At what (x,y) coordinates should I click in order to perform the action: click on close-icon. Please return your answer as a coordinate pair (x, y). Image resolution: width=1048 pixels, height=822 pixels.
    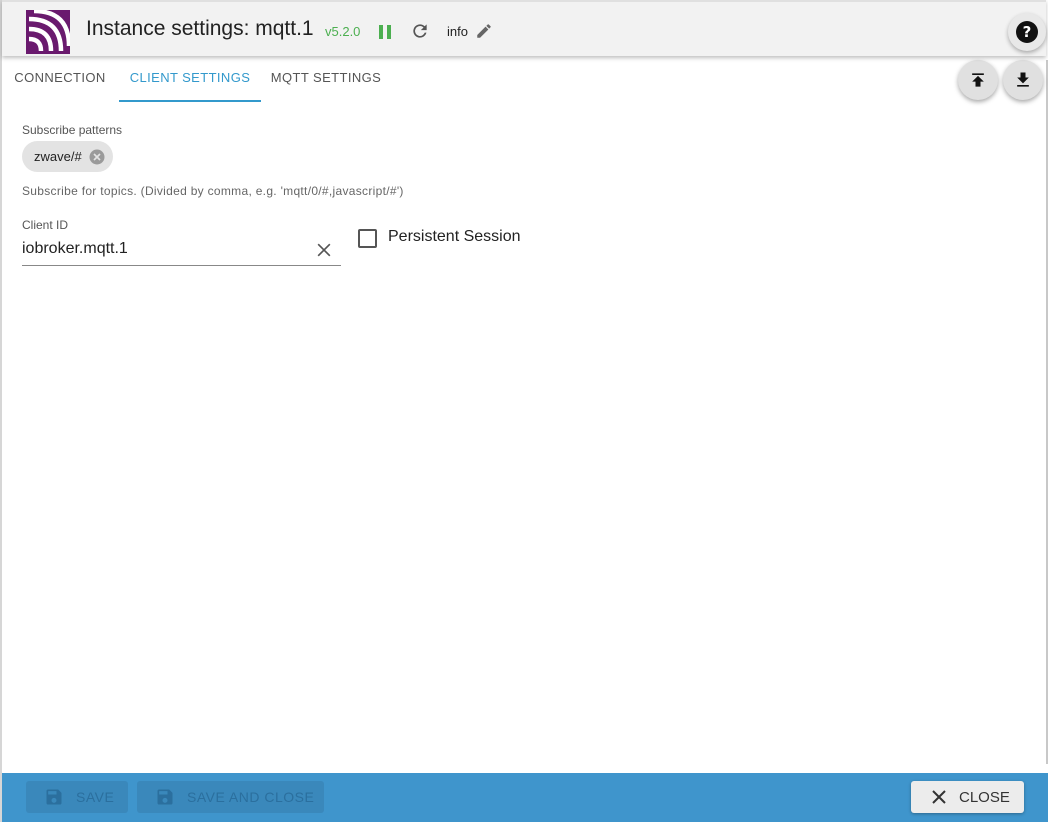
    Looking at the image, I should click on (939, 797).